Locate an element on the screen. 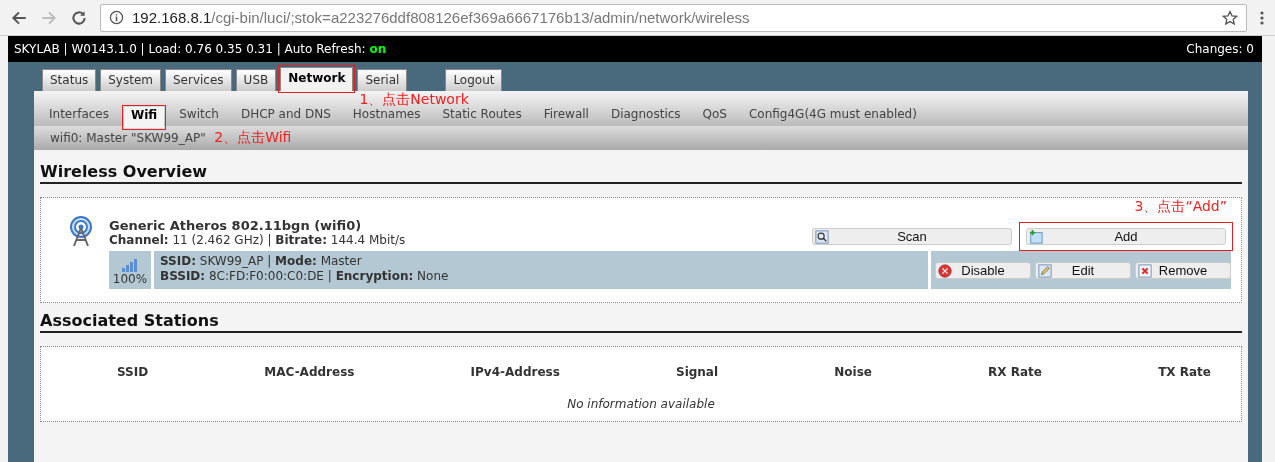 The image size is (1275, 462). menu-tab: Status is located at coordinates (69, 80).